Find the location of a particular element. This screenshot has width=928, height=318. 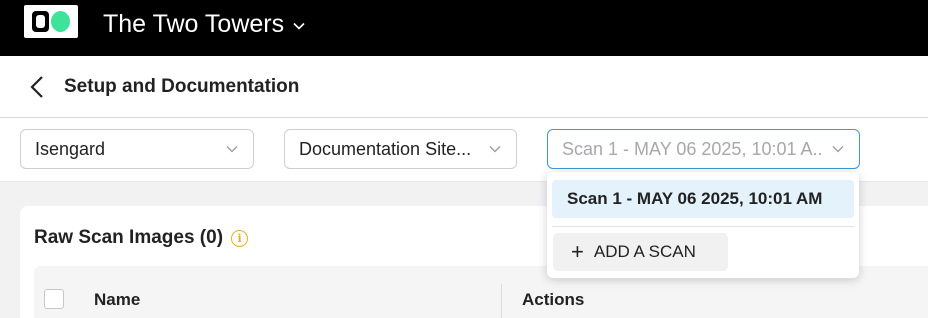

column-divider is located at coordinates (501, 301).